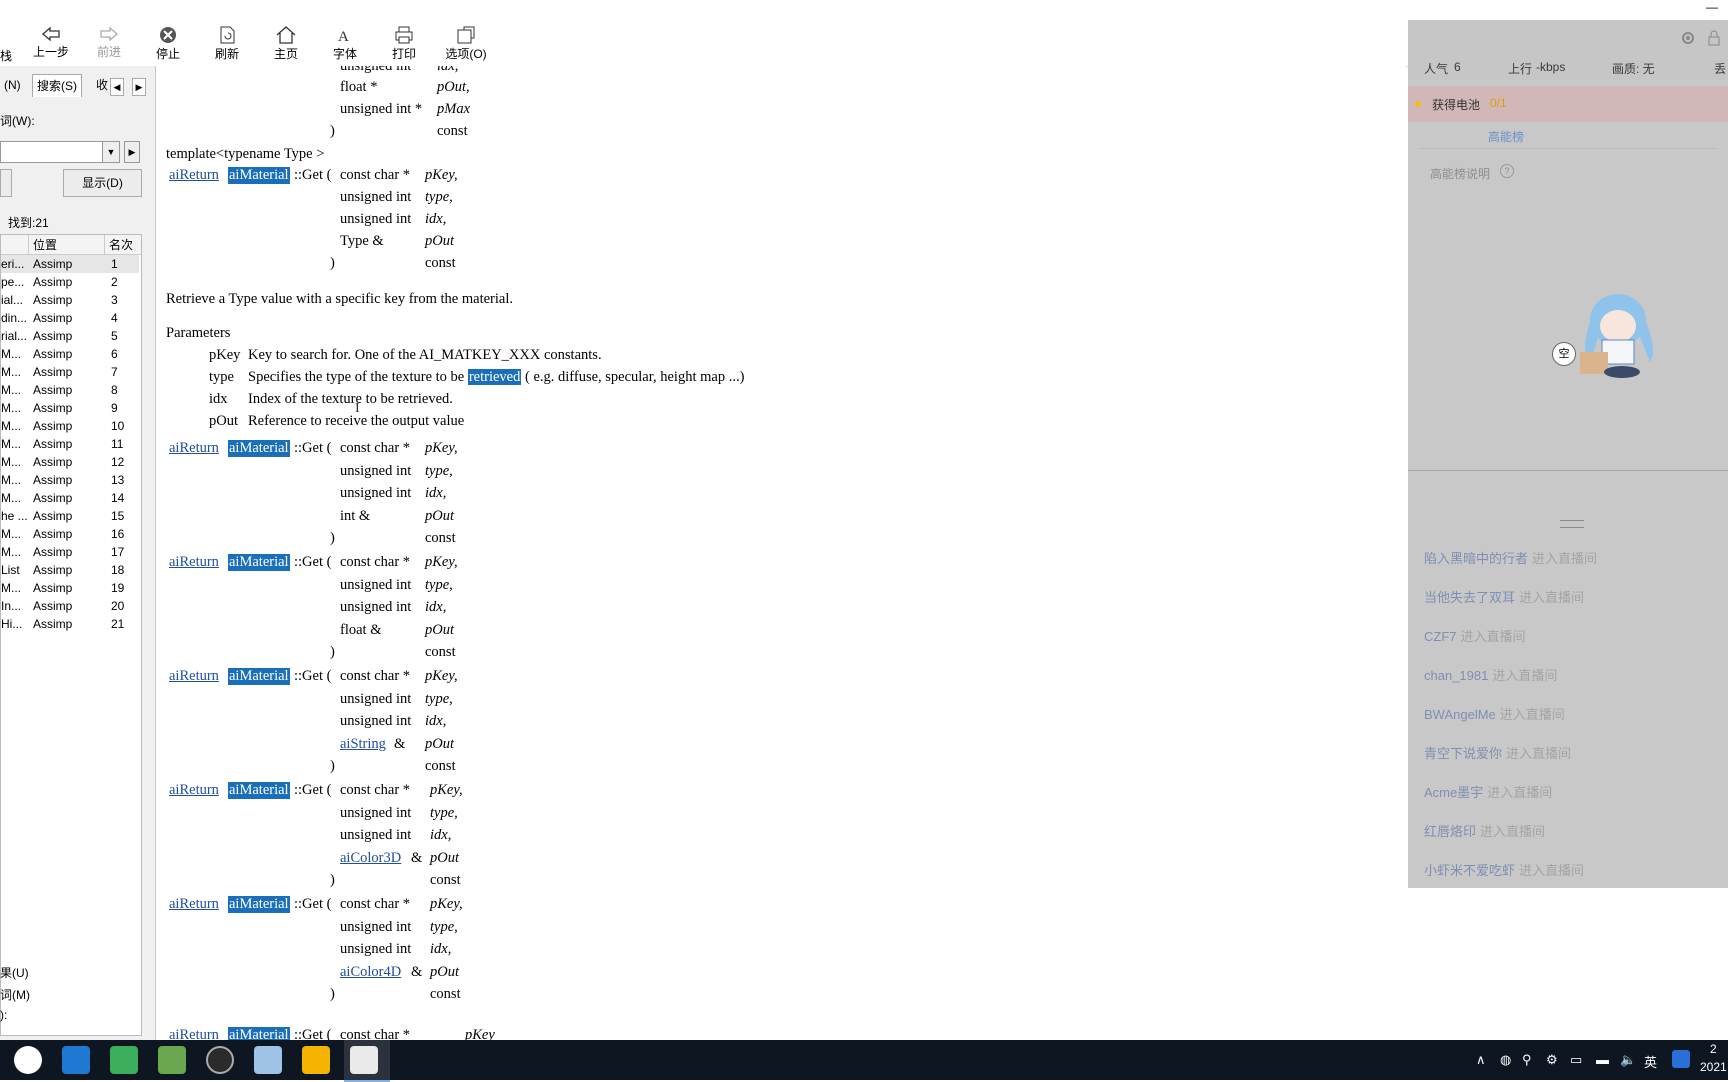 The image size is (1728, 1082). What do you see at coordinates (370, 972) in the screenshot?
I see `param-type-link: aiColor4D` at bounding box center [370, 972].